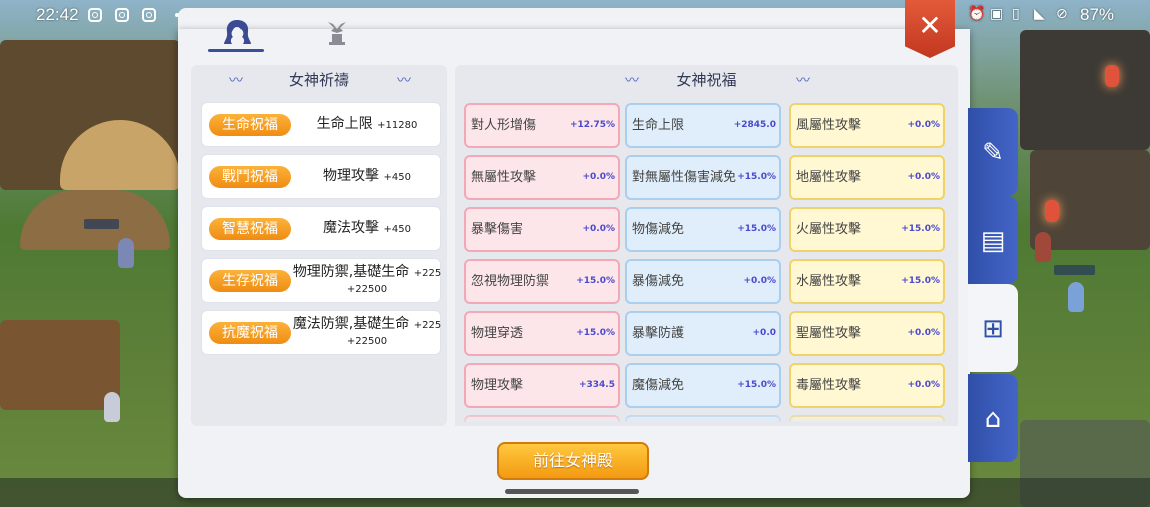 This screenshot has width=1150, height=507. Describe the element at coordinates (703, 229) in the screenshot. I see `blessing-stat-cell: 物傷減免 +15.0%` at that location.